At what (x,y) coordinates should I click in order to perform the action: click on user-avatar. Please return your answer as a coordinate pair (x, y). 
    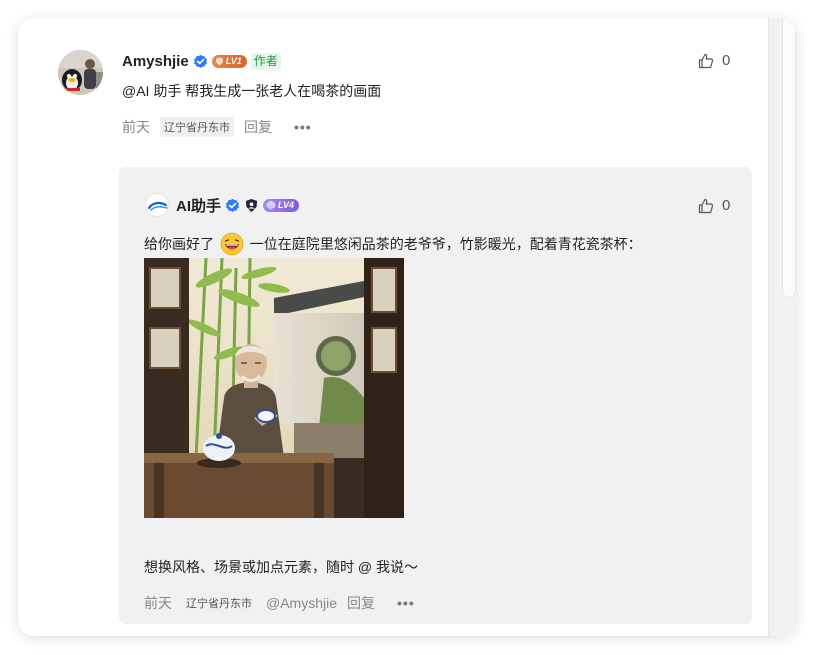
    Looking at the image, I should click on (80, 72).